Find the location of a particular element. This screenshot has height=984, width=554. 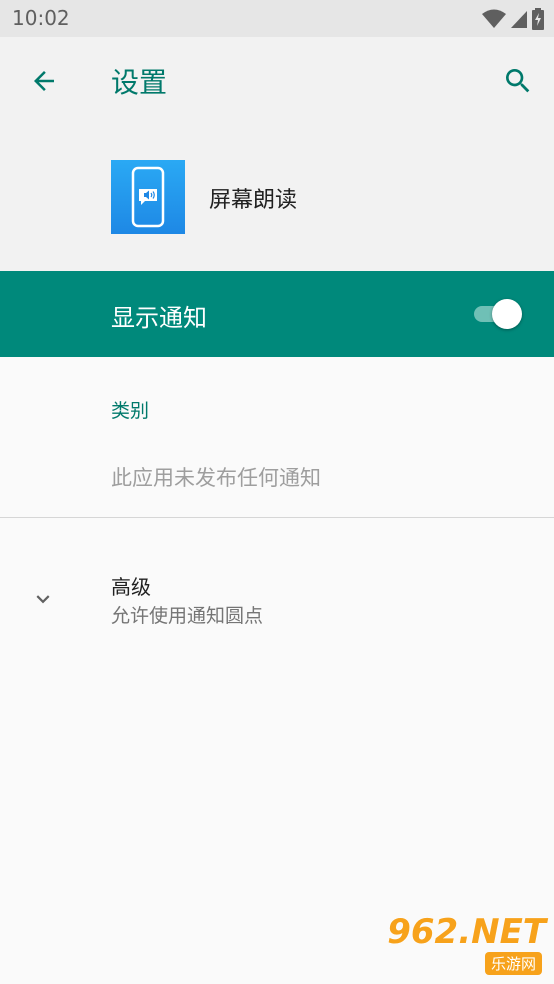

watermark-subtext: 乐游网 is located at coordinates (513, 963).